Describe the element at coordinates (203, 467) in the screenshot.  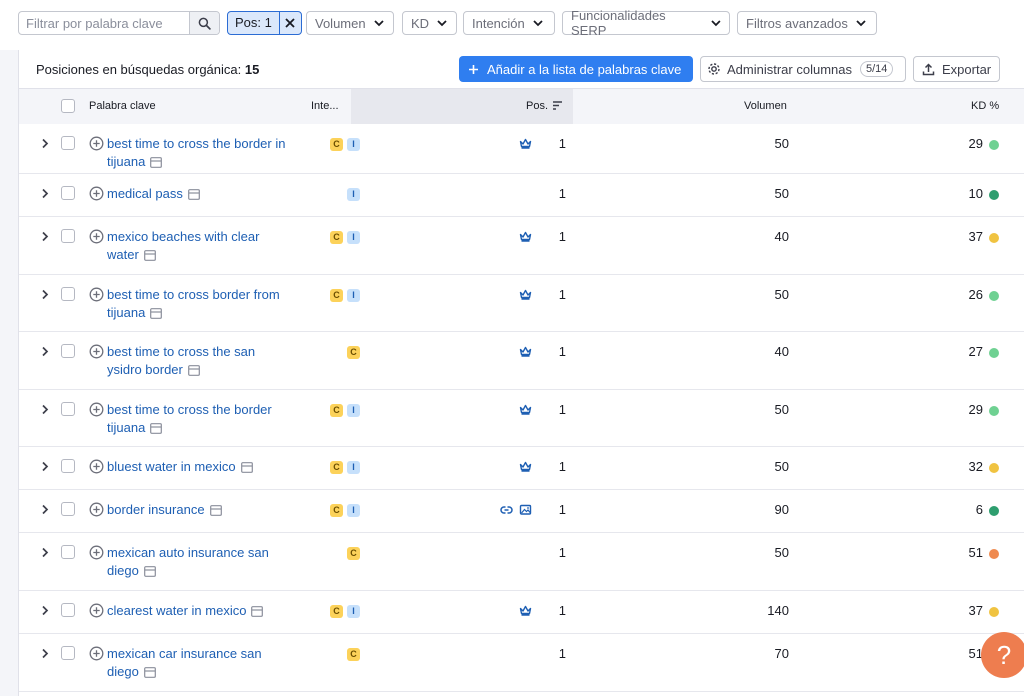
I see `keyword-link: bluest water in mexico` at that location.